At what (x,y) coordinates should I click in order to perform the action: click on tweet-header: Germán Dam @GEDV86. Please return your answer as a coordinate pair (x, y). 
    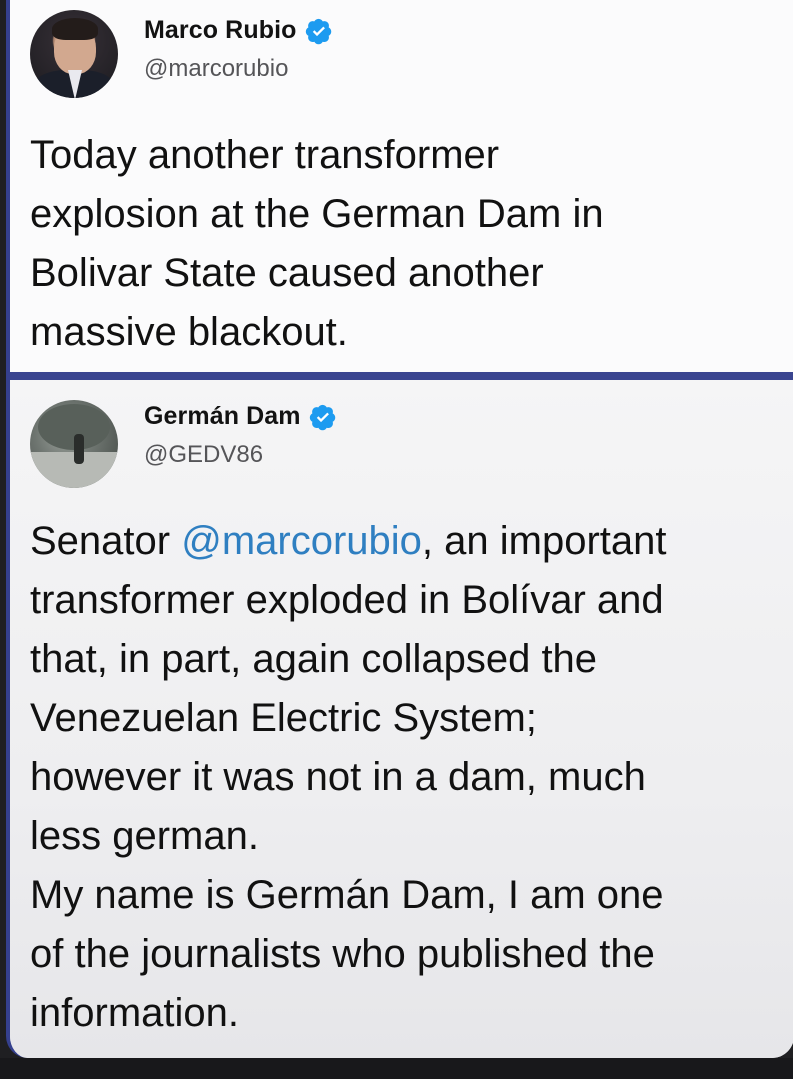
    Looking at the image, I should click on (183, 444).